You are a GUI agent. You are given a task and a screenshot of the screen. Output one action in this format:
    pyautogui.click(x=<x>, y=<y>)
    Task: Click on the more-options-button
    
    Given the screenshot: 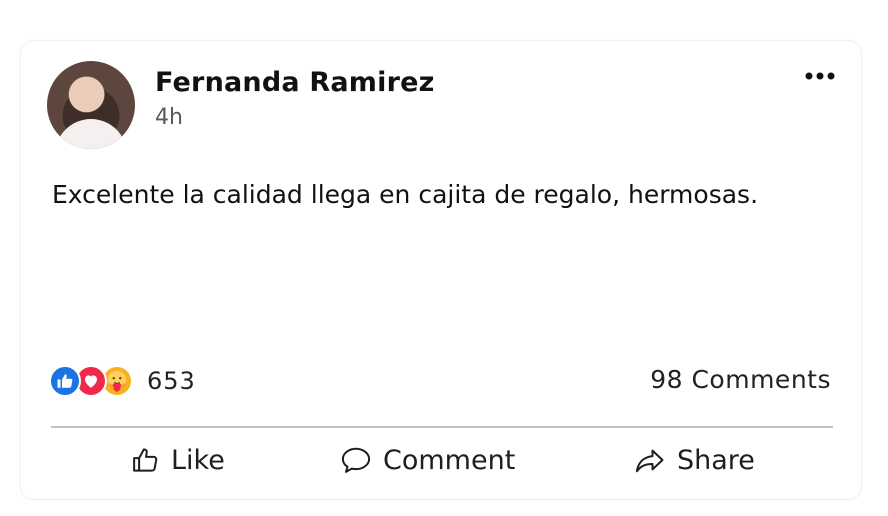 What is the action you would take?
    pyautogui.click(x=820, y=76)
    